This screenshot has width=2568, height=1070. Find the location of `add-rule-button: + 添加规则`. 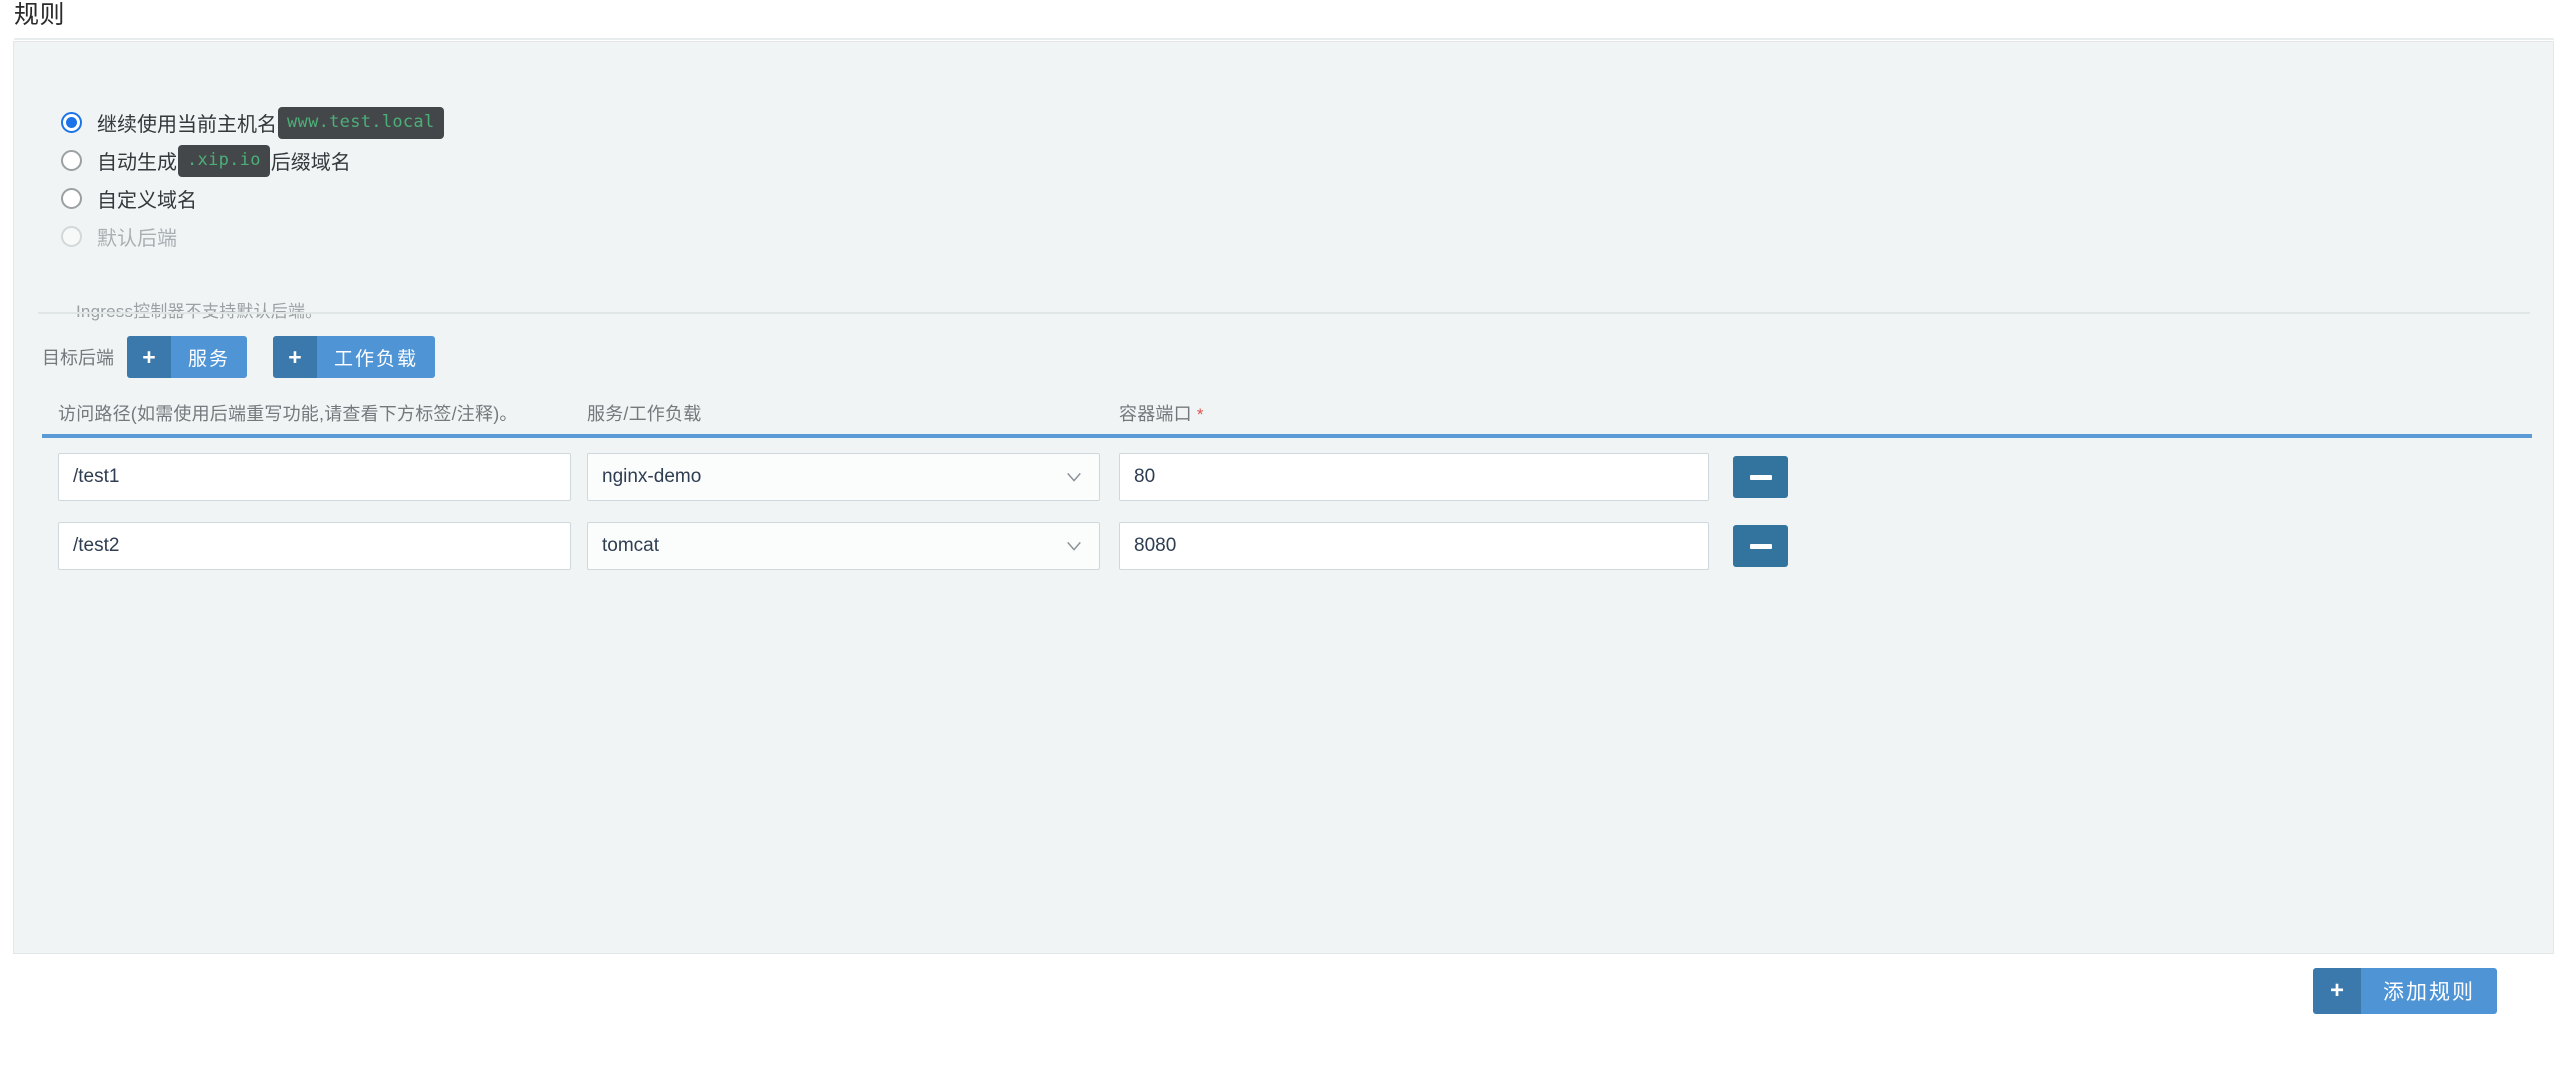

add-rule-button: + 添加规则 is located at coordinates (2405, 991).